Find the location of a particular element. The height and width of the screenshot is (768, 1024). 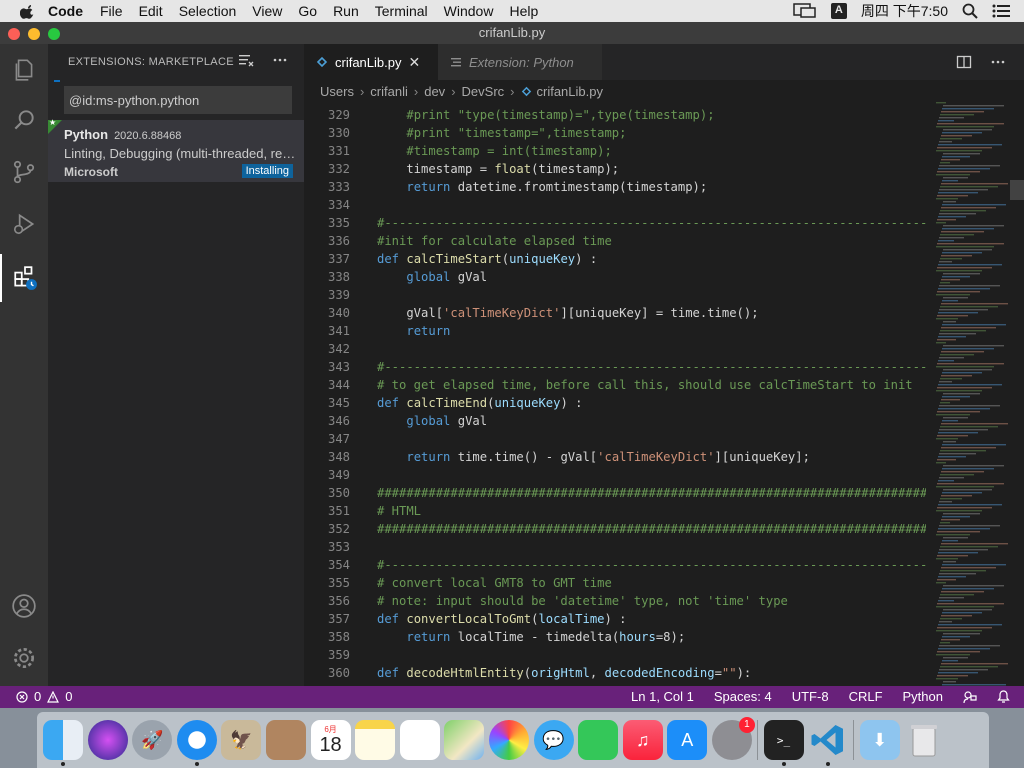

split-editor-icon is located at coordinates (964, 62).